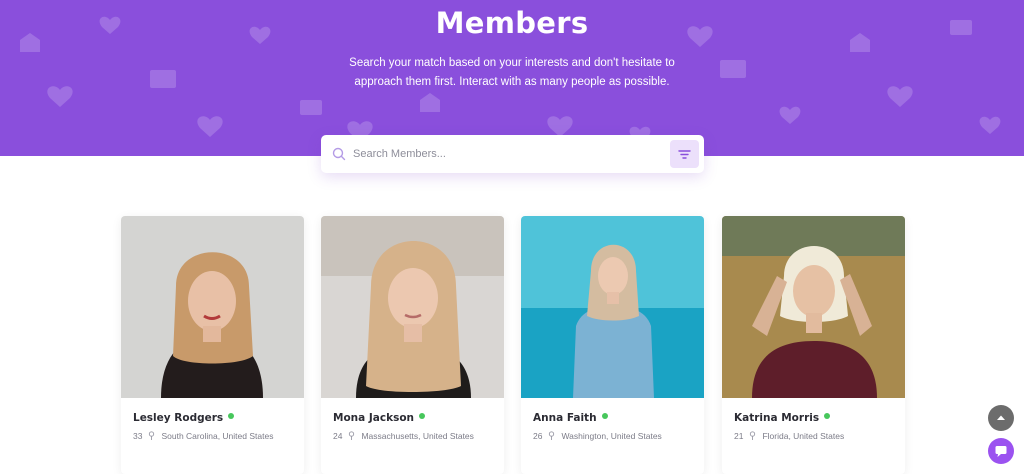 The height and width of the screenshot is (474, 1024). I want to click on scroll-to-top-button, so click(1001, 418).